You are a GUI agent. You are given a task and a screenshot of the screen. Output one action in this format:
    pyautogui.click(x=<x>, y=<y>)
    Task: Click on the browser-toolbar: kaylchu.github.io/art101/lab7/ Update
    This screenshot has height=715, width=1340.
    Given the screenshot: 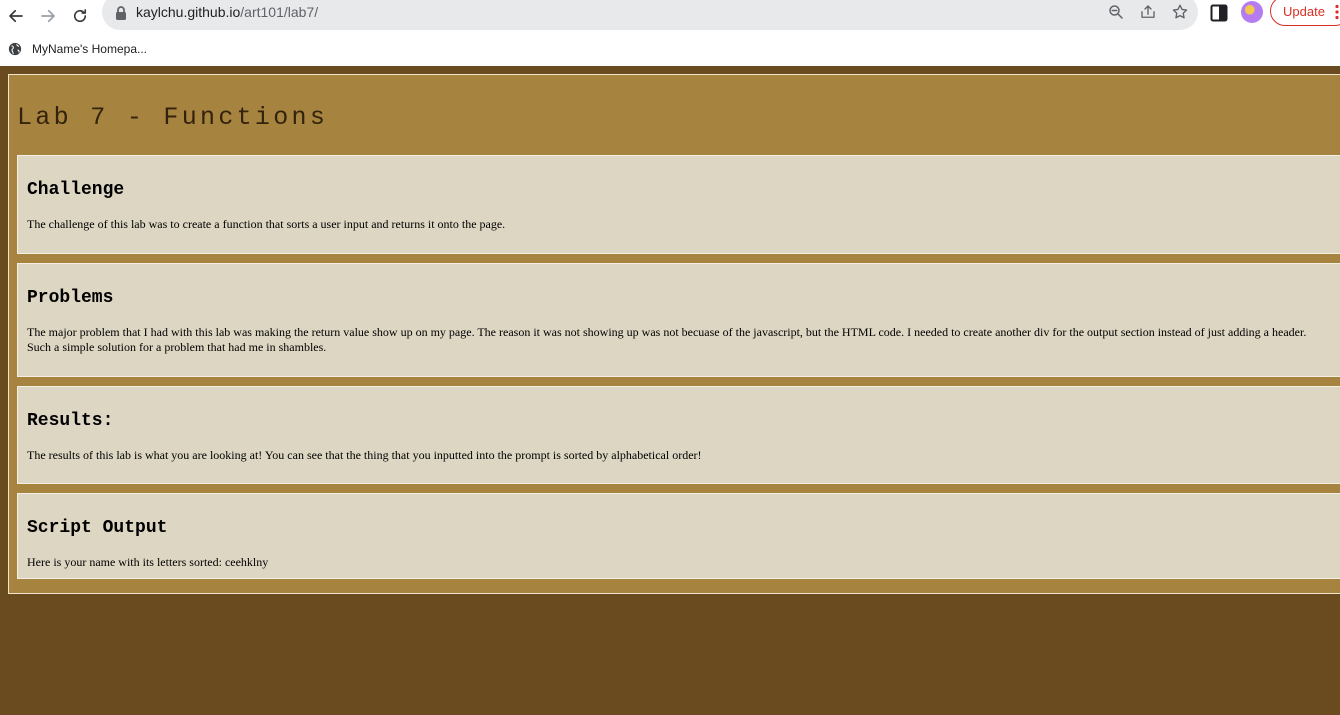 What is the action you would take?
    pyautogui.click(x=670, y=16)
    